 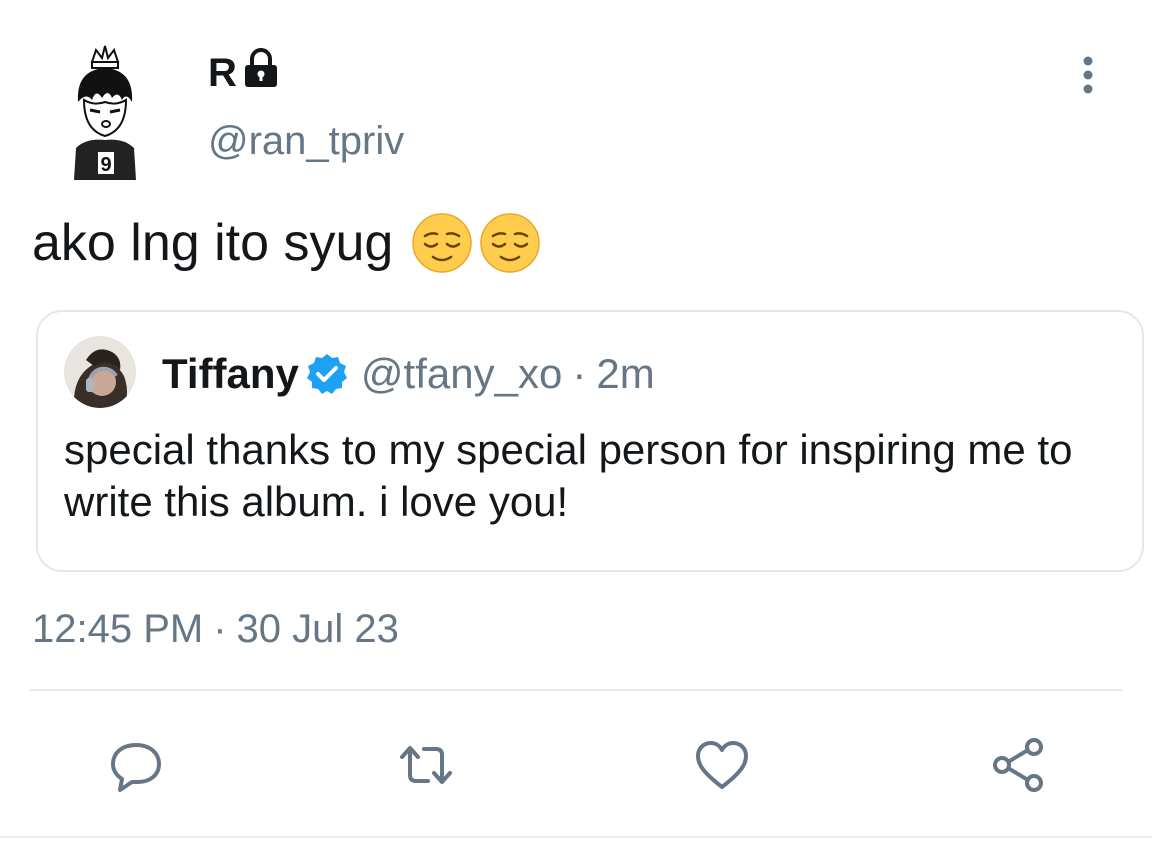 What do you see at coordinates (576, 837) in the screenshot?
I see `bottom-border` at bounding box center [576, 837].